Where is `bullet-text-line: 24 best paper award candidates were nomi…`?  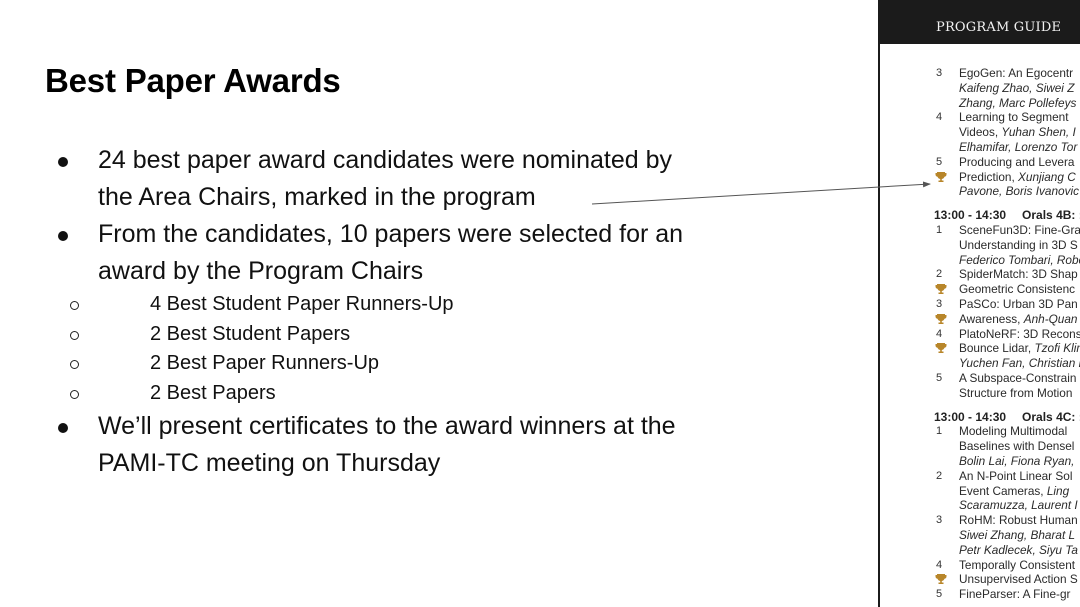
bullet-text-line: 24 best paper award candidates were nomi… is located at coordinates (385, 160).